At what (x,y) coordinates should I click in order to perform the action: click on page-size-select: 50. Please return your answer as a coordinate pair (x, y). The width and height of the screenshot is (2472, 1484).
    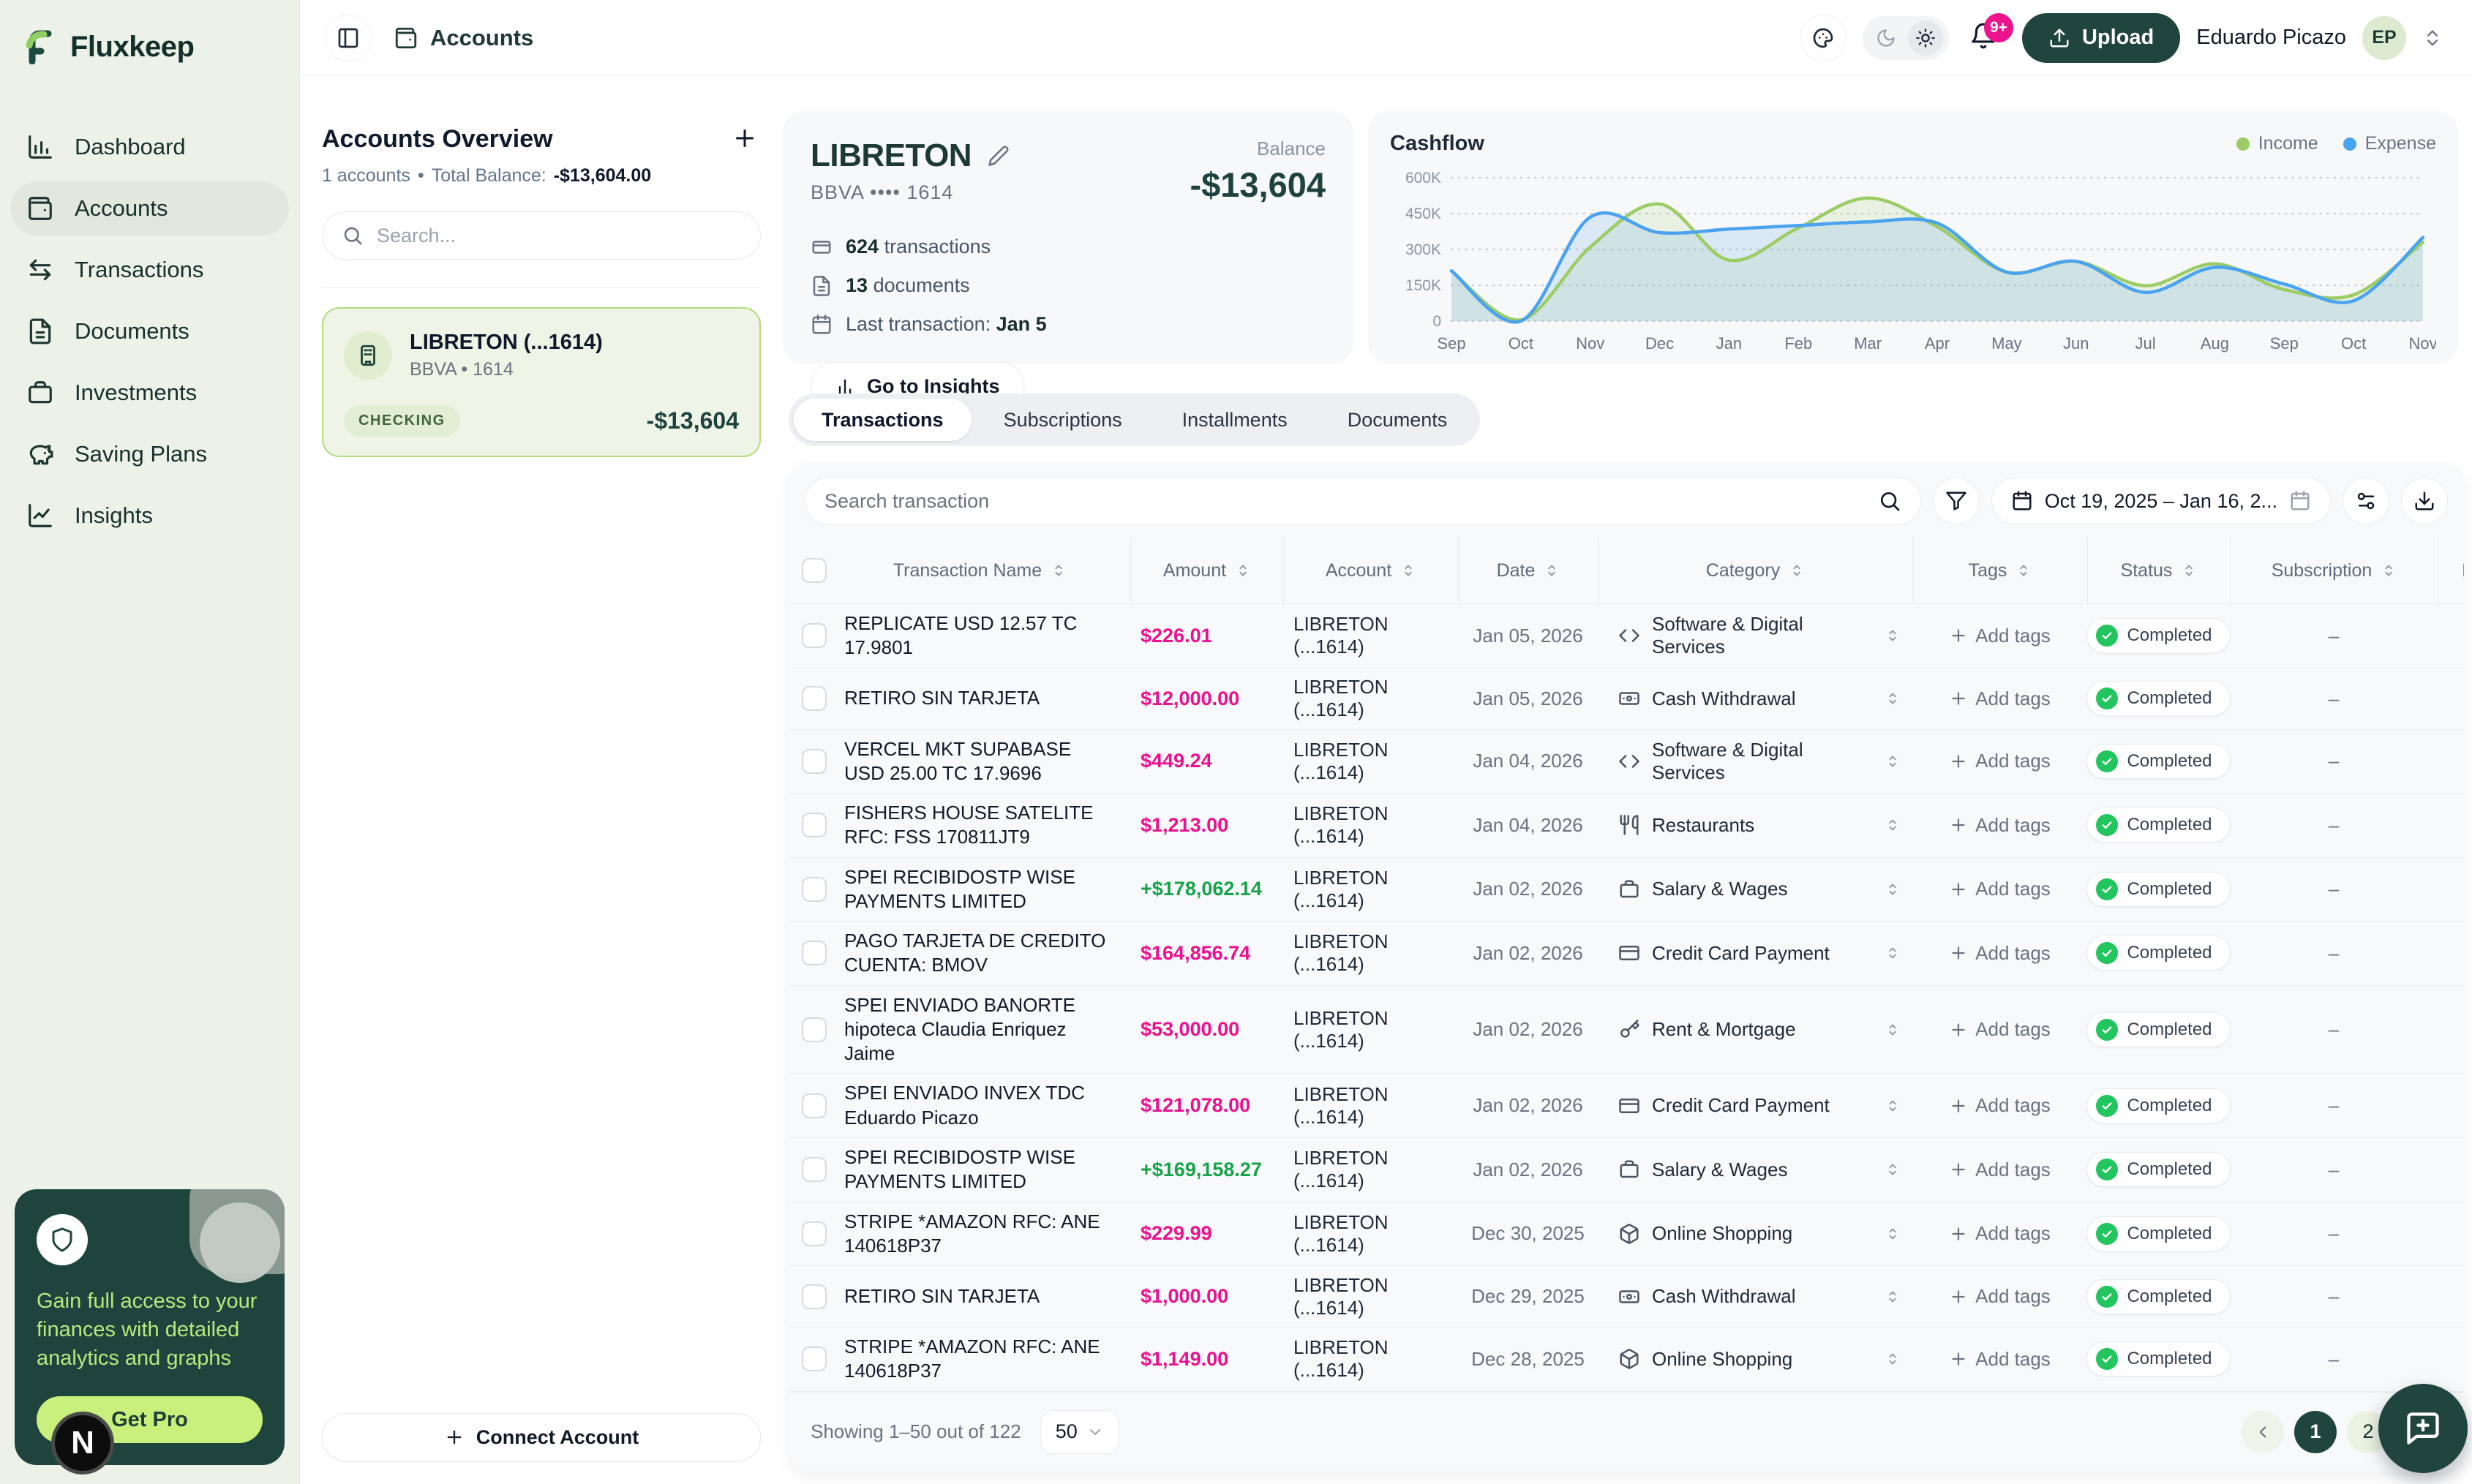
    Looking at the image, I should click on (1079, 1431).